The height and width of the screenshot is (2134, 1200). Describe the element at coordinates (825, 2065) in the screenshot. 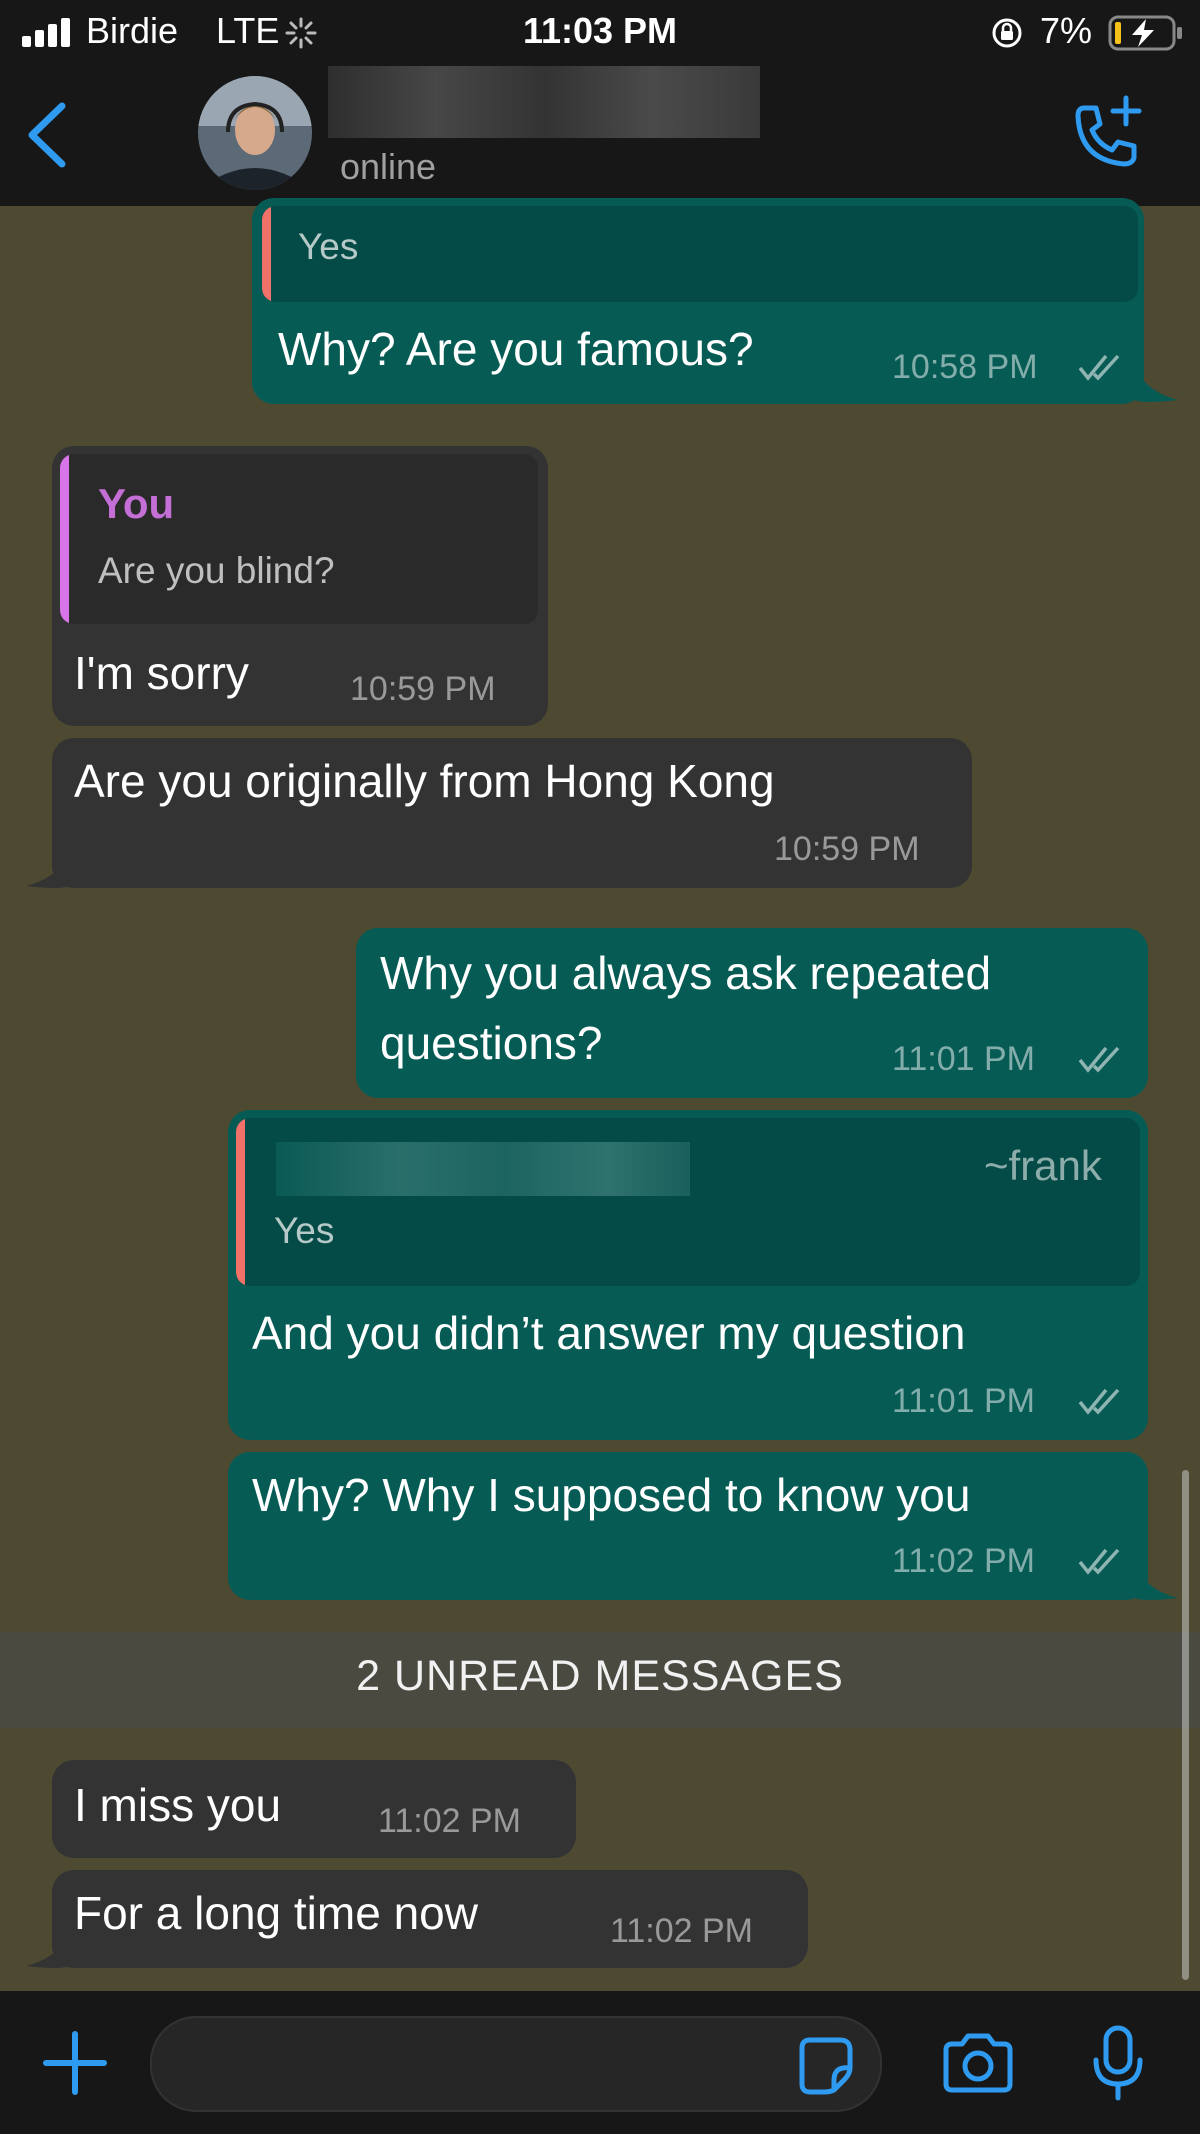

I see `sticker-icon` at that location.